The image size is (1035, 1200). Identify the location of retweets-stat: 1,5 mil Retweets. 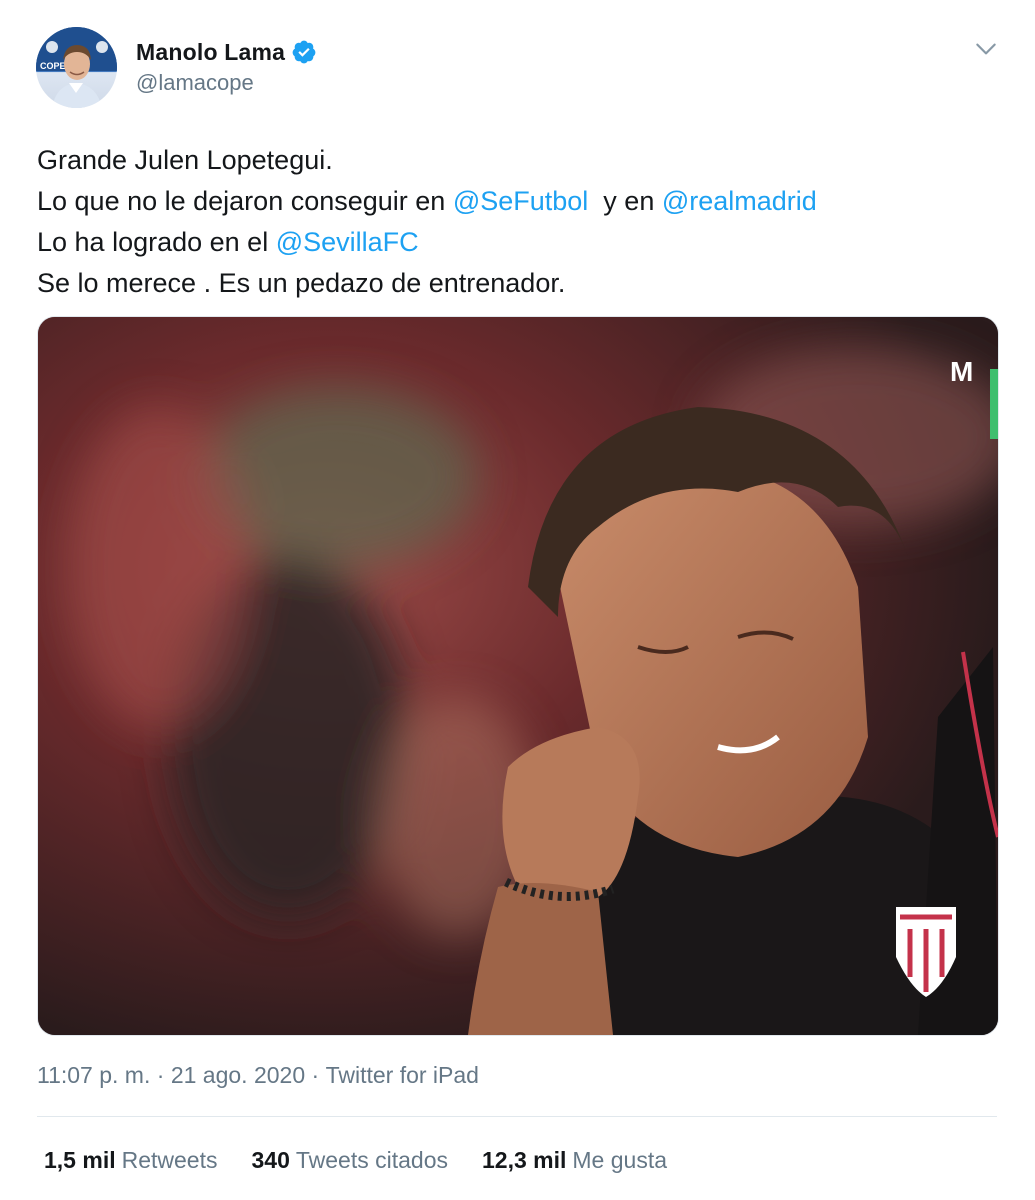
(130, 1160).